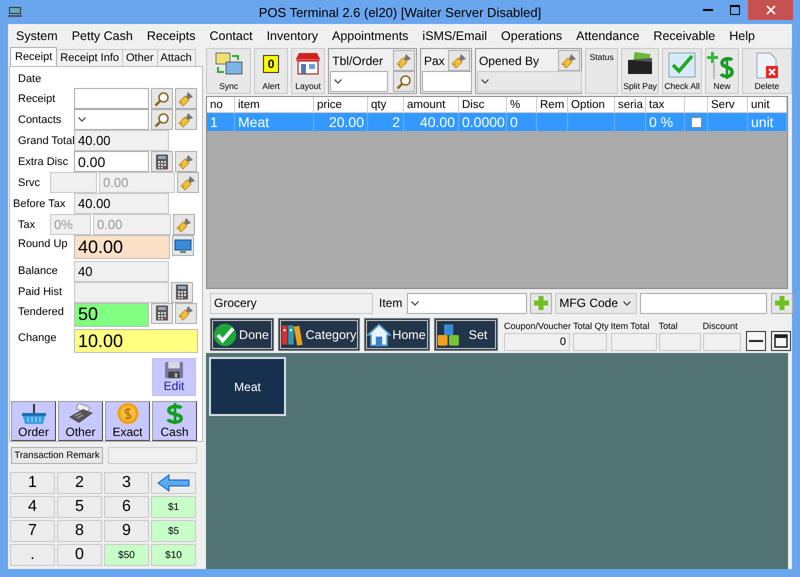 This screenshot has height=577, width=800. Describe the element at coordinates (596, 303) in the screenshot. I see `dropdown: MFG Code` at that location.